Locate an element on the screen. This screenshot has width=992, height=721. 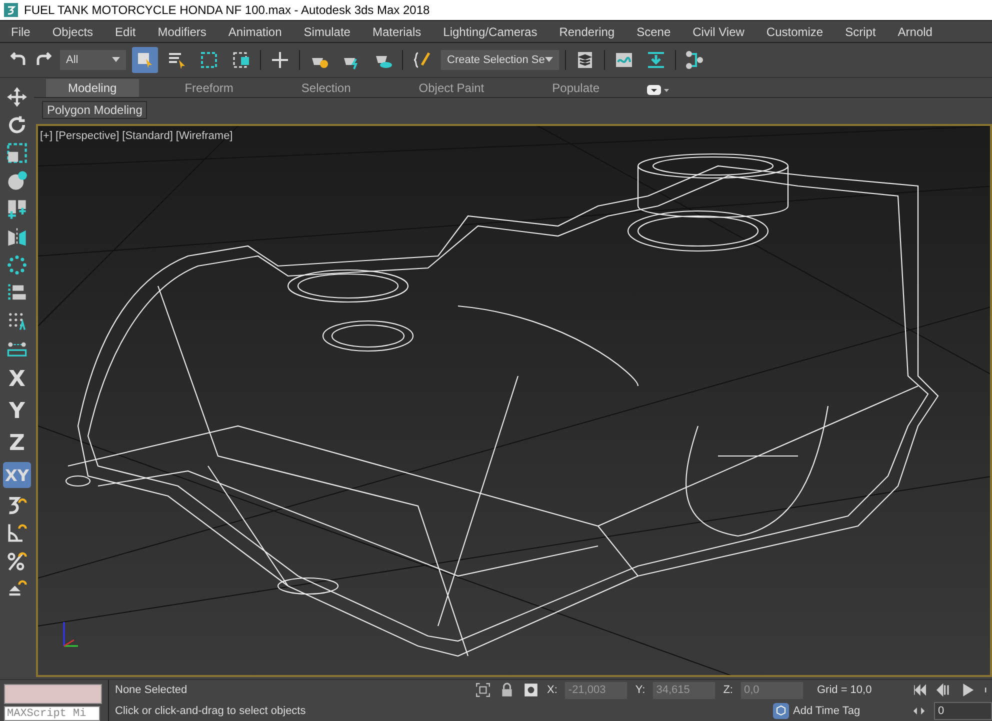
menu-item: Civil View is located at coordinates (719, 31).